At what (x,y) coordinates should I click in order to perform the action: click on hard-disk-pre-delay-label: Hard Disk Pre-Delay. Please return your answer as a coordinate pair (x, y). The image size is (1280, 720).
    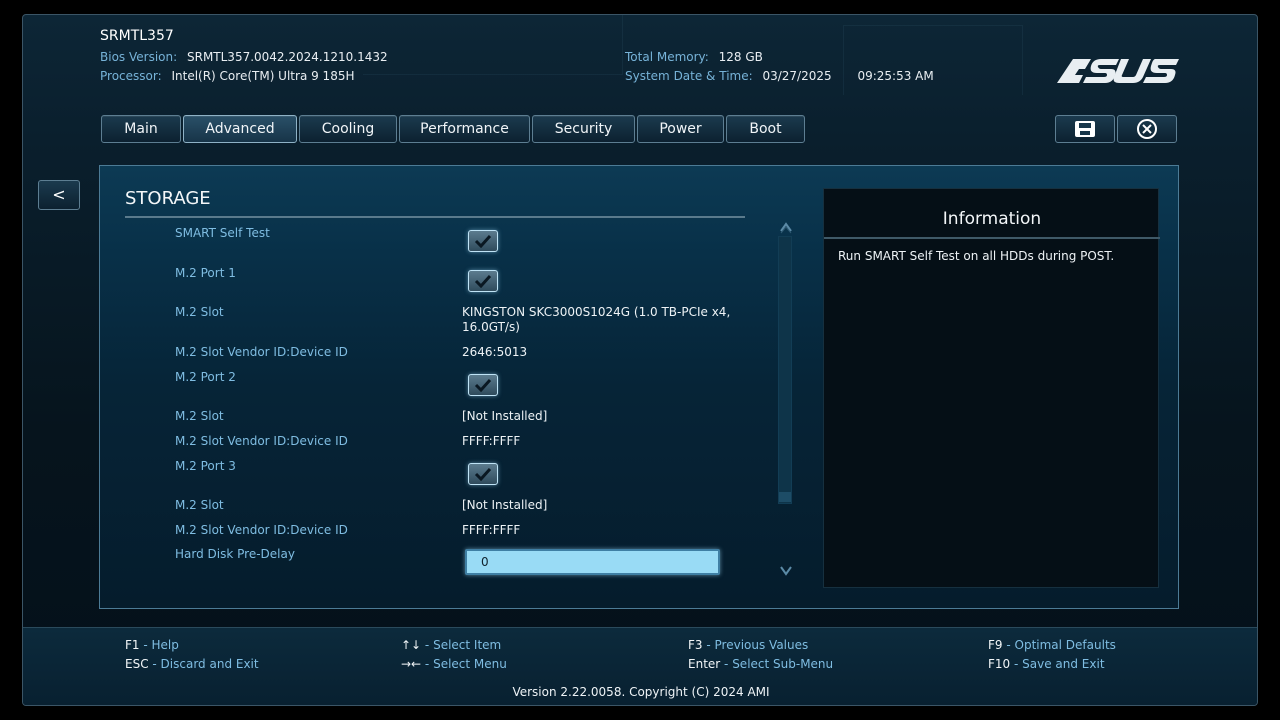
    Looking at the image, I should click on (235, 554).